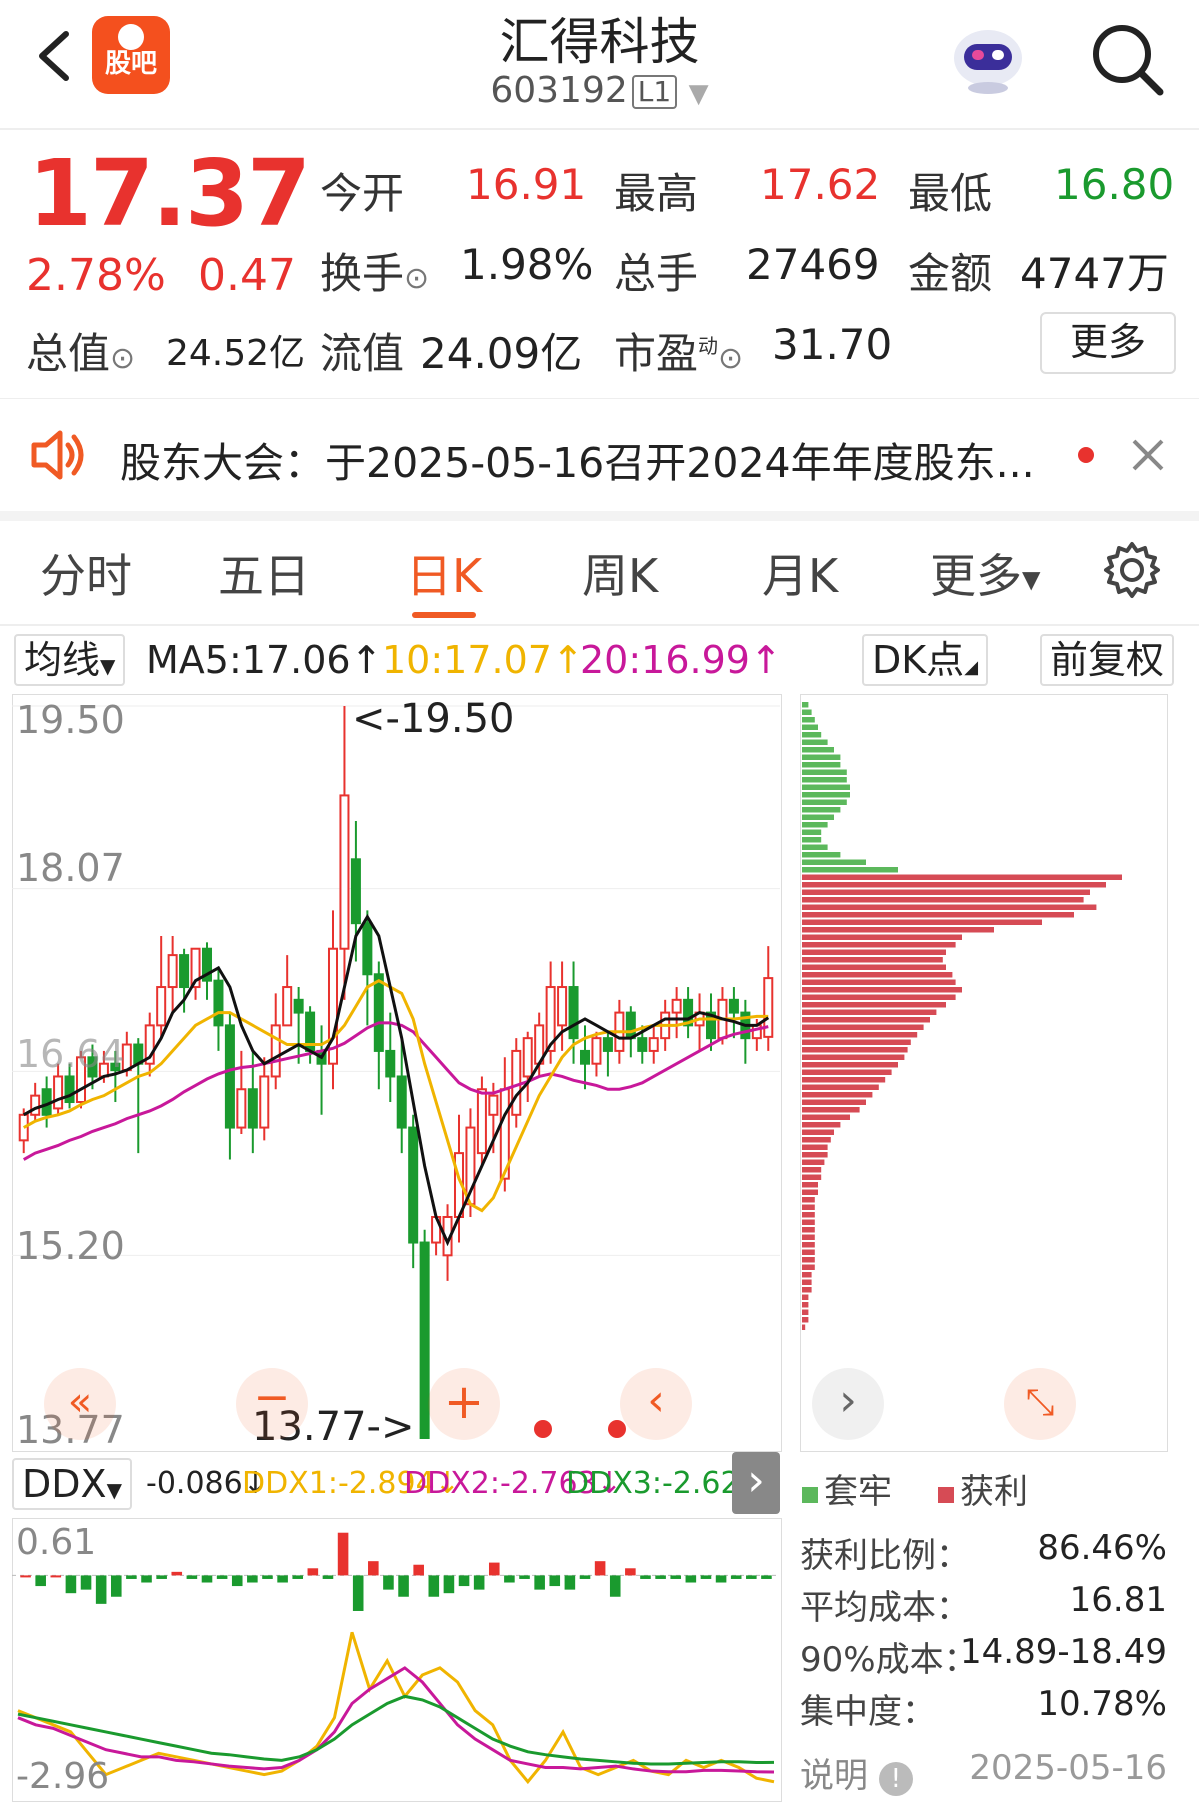  I want to click on stock-code: 603192, so click(559, 90).